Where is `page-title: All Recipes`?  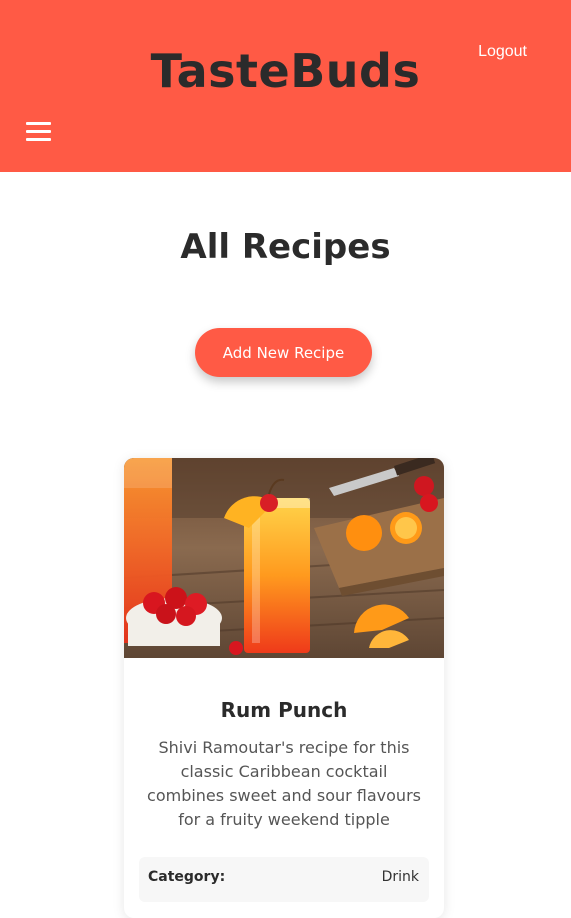 page-title: All Recipes is located at coordinates (285, 247).